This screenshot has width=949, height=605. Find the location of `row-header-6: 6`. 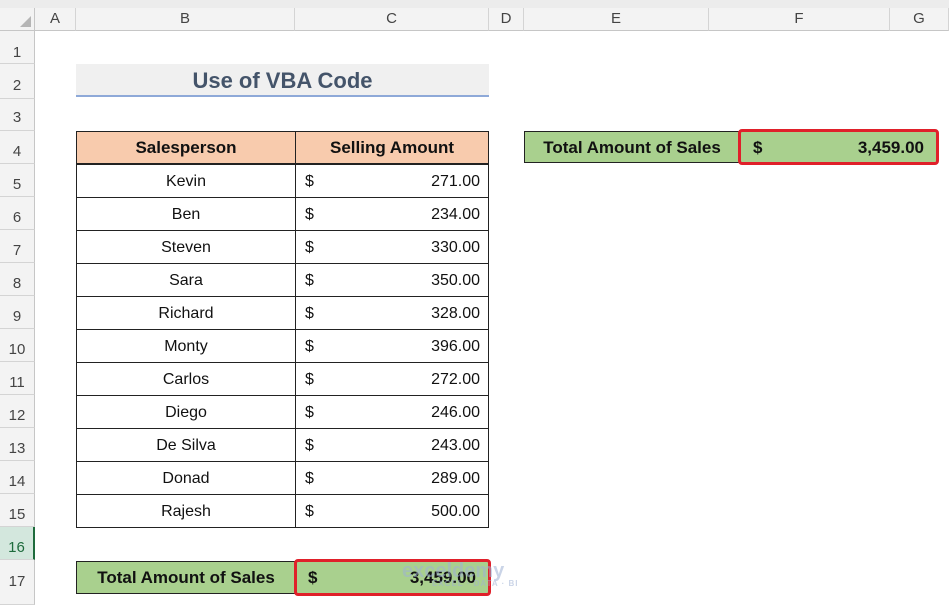

row-header-6: 6 is located at coordinates (17, 213).